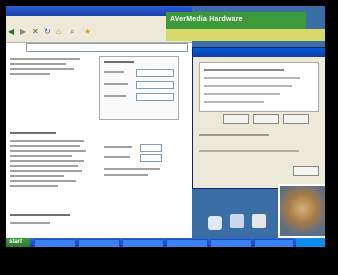 Image resolution: width=338 pixels, height=275 pixels. Describe the element at coordinates (99, 20) in the screenshot. I see `menu-bar` at that location.